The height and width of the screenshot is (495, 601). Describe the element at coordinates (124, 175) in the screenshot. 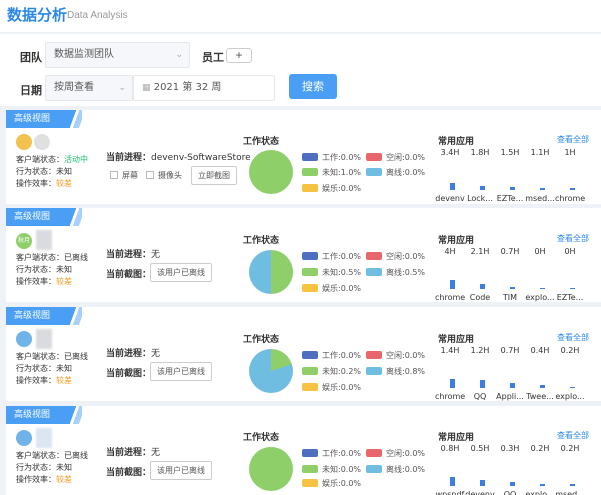

I see `screen-checkbox: 屏幕` at that location.